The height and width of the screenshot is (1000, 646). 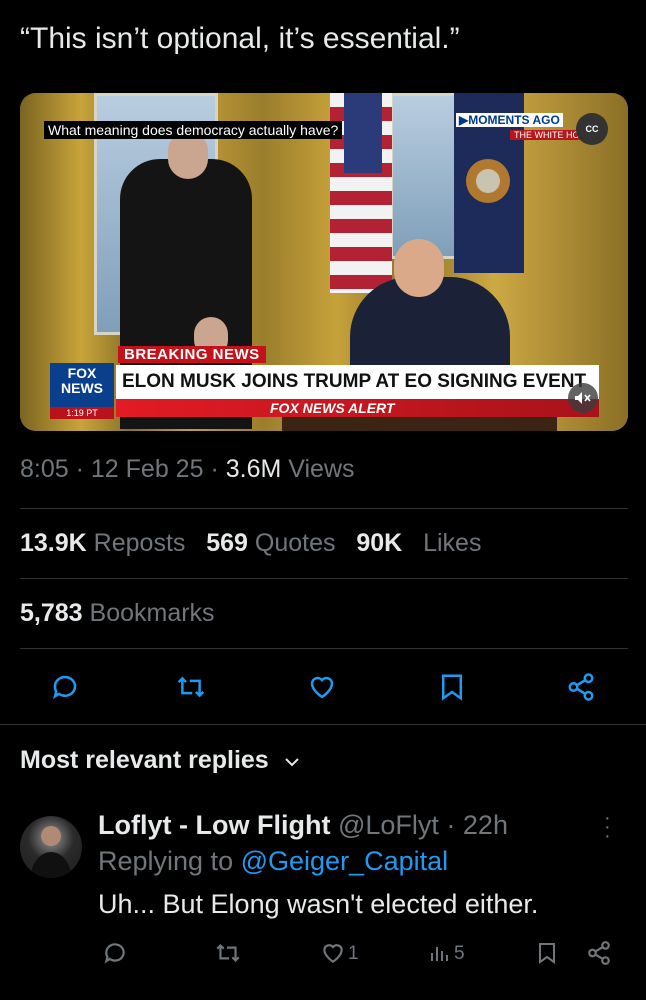 I want to click on replying-to-link: @Geiger_Capital, so click(x=345, y=861).